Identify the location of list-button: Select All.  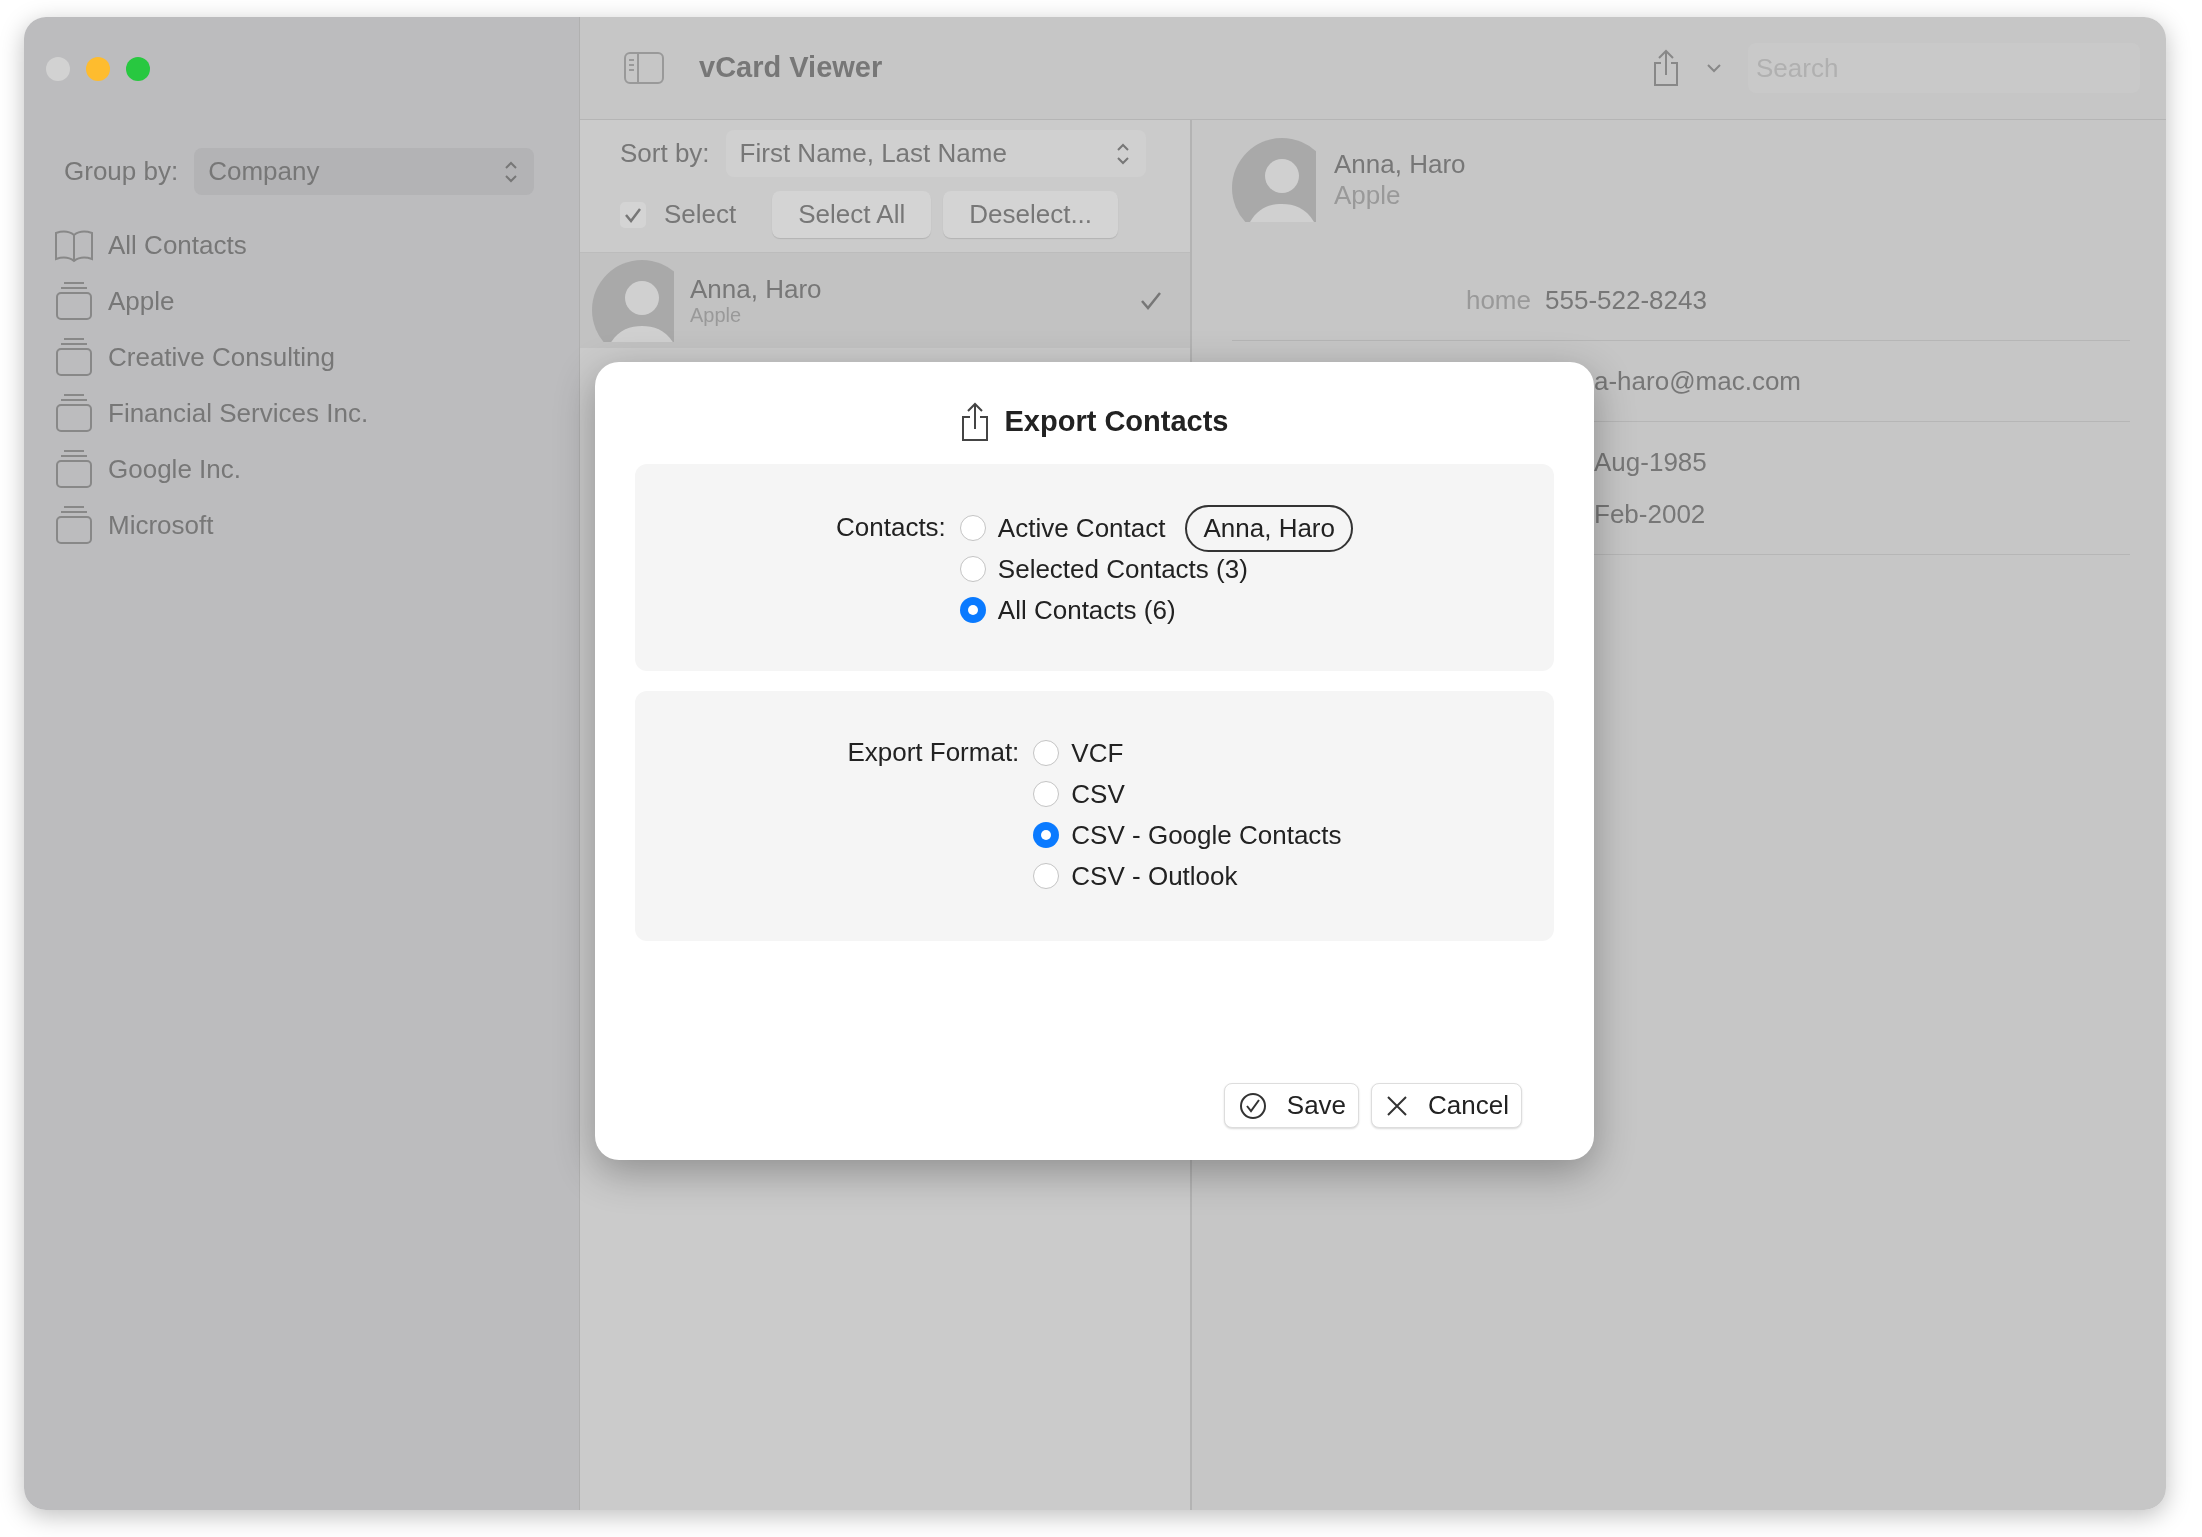
(852, 214).